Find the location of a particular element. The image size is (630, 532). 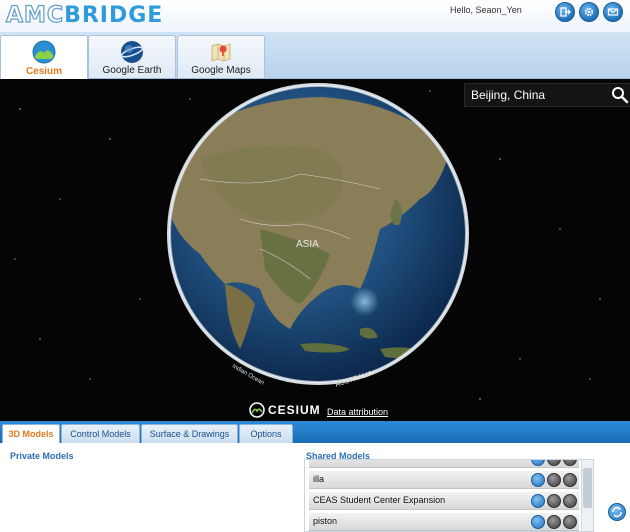

logout-button is located at coordinates (565, 12).